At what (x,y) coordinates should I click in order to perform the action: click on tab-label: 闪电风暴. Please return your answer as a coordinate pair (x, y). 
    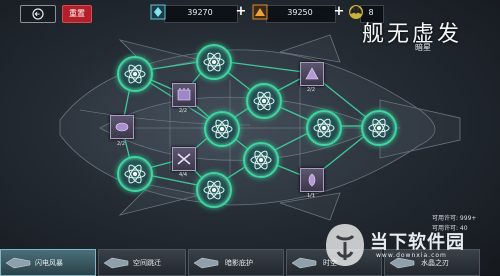
    Looking at the image, I should click on (49, 263).